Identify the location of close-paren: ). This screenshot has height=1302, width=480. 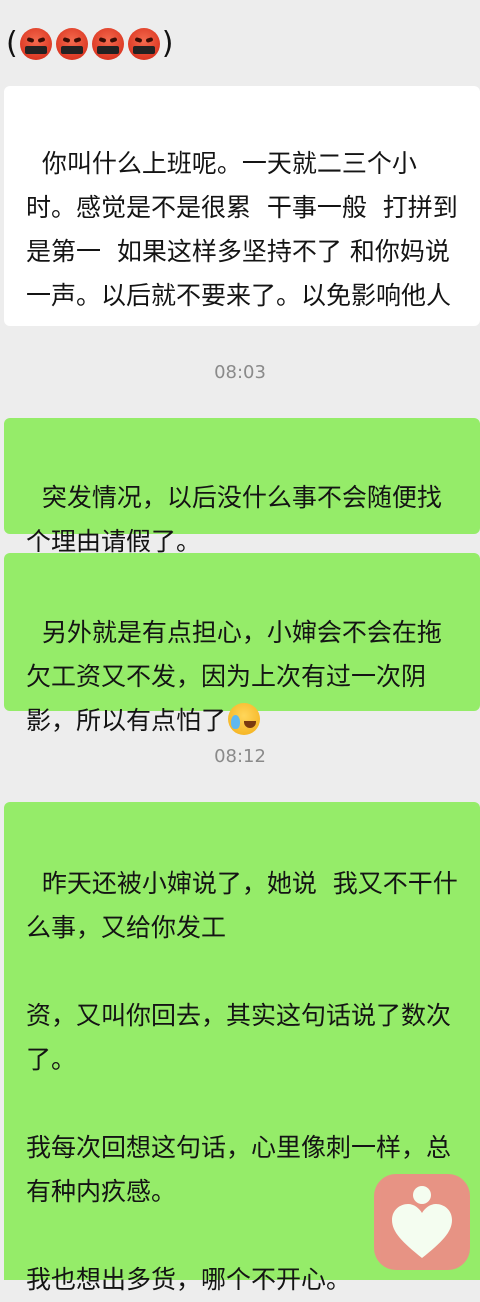
(167, 43).